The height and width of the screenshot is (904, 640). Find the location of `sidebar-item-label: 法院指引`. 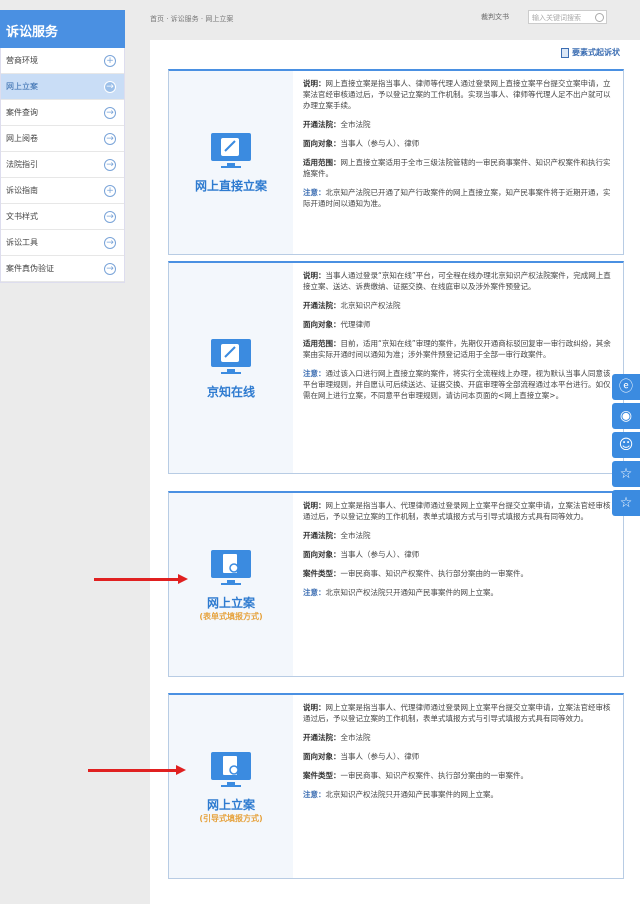

sidebar-item-label: 法院指引 is located at coordinates (22, 164).